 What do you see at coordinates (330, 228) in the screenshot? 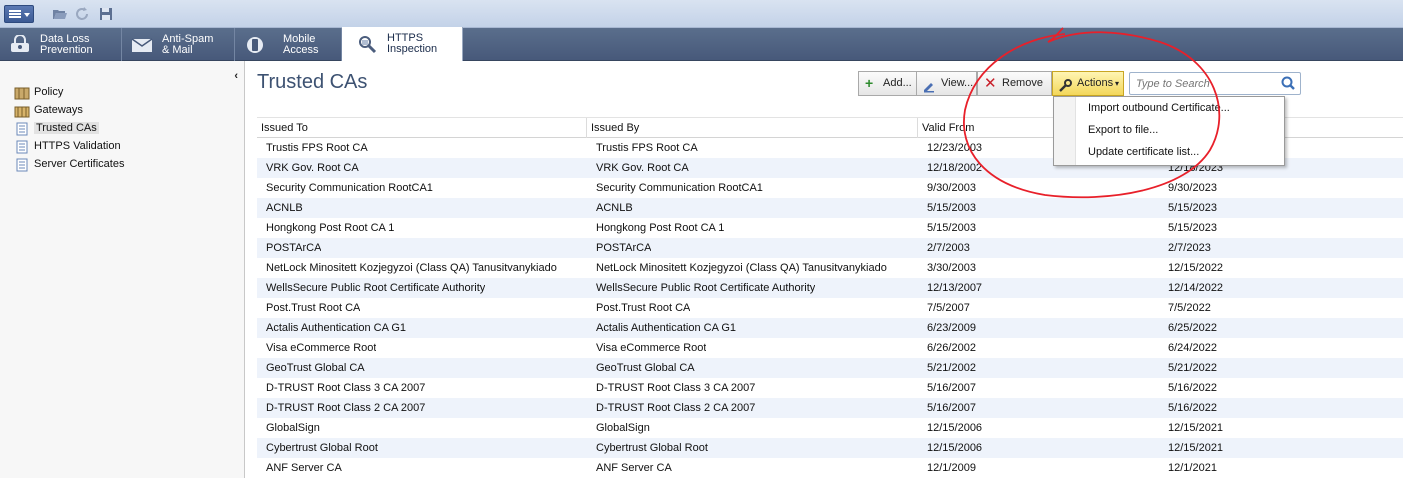
I see `cell-issued-to: Hongkong Post Root CA 1` at bounding box center [330, 228].